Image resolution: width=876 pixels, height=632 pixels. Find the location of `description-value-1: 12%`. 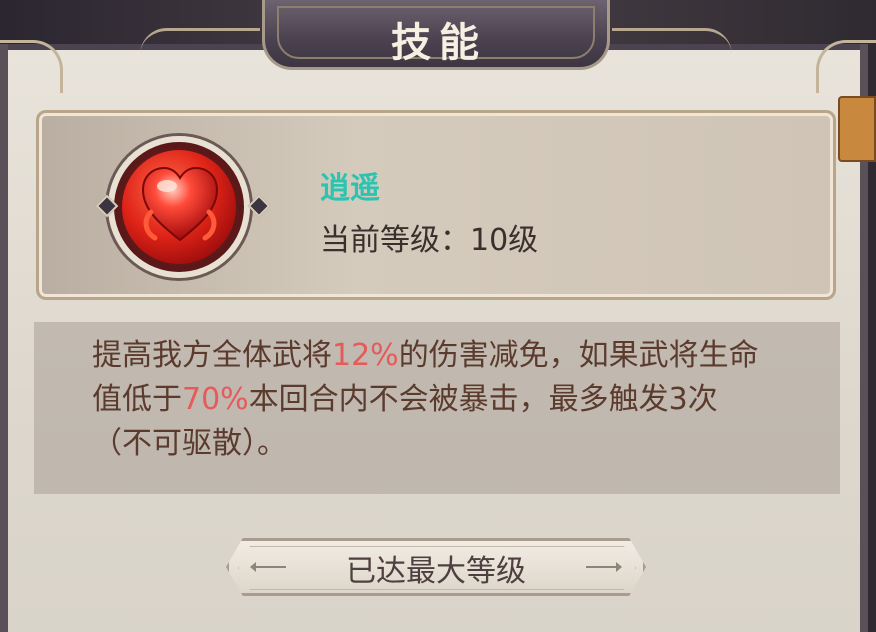

description-value-1: 12% is located at coordinates (365, 355).